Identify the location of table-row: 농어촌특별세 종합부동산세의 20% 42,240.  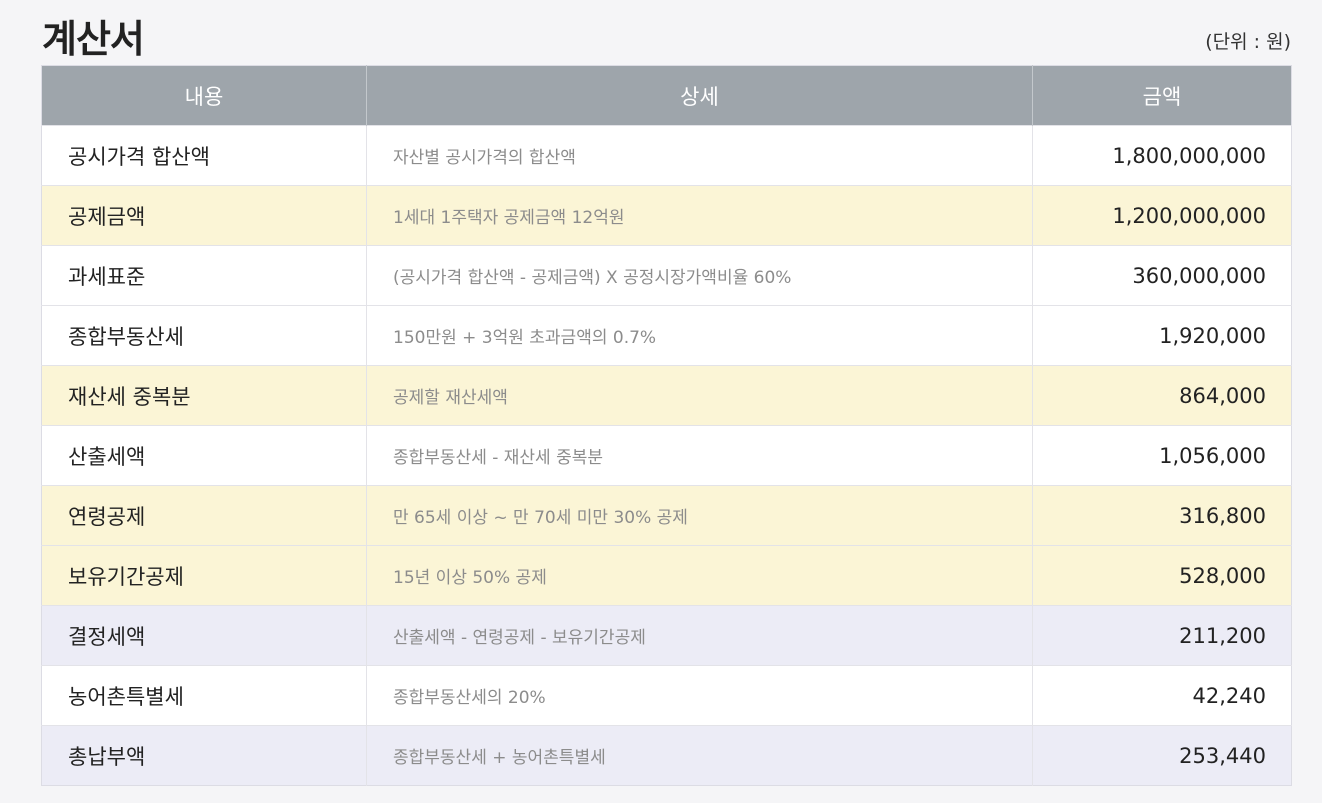
(666, 695).